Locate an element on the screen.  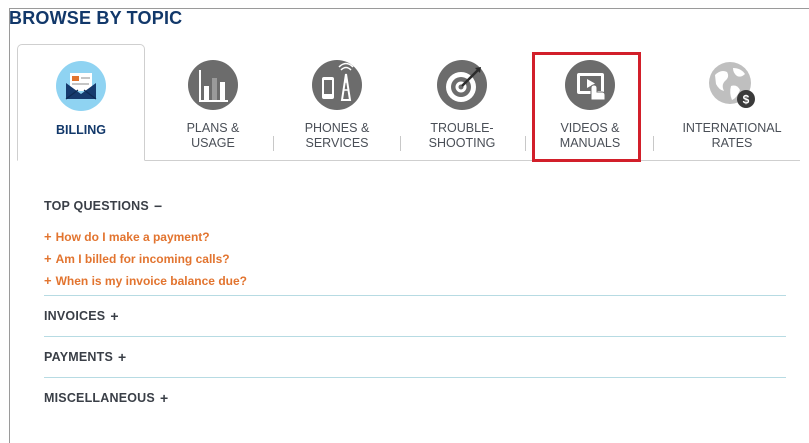
video-touch-icon is located at coordinates (590, 85).